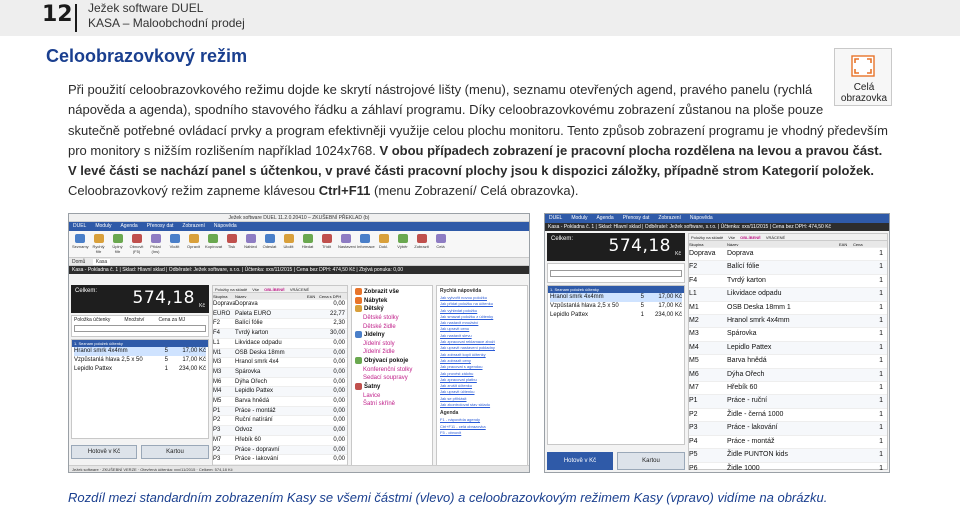  Describe the element at coordinates (280, 324) in the screenshot. I see `grid-row: F2 Balící fólie 2,30` at that location.